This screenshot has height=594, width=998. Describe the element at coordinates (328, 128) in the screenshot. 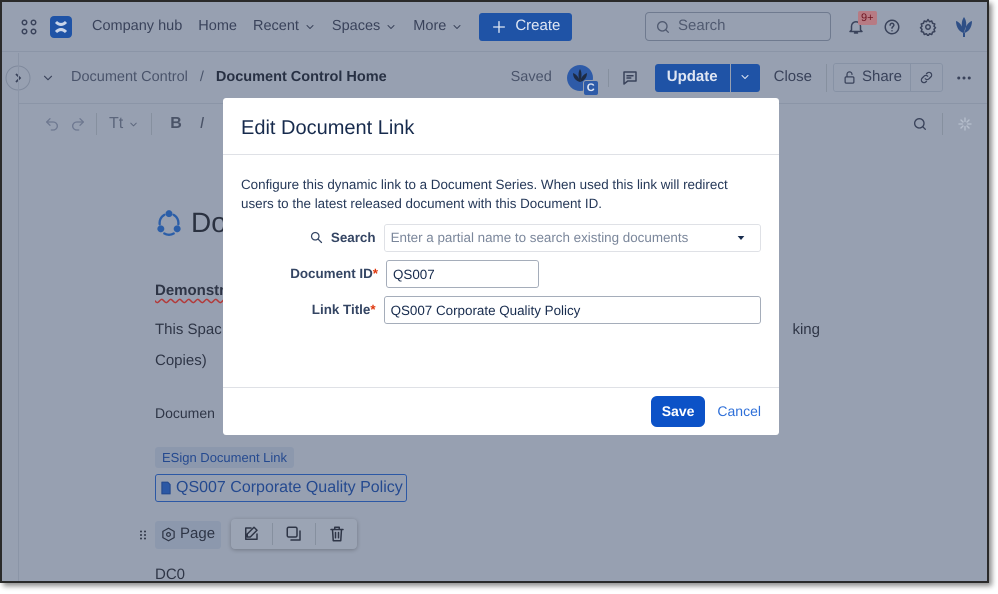

I see `dialog-title: Edit Document Link` at that location.